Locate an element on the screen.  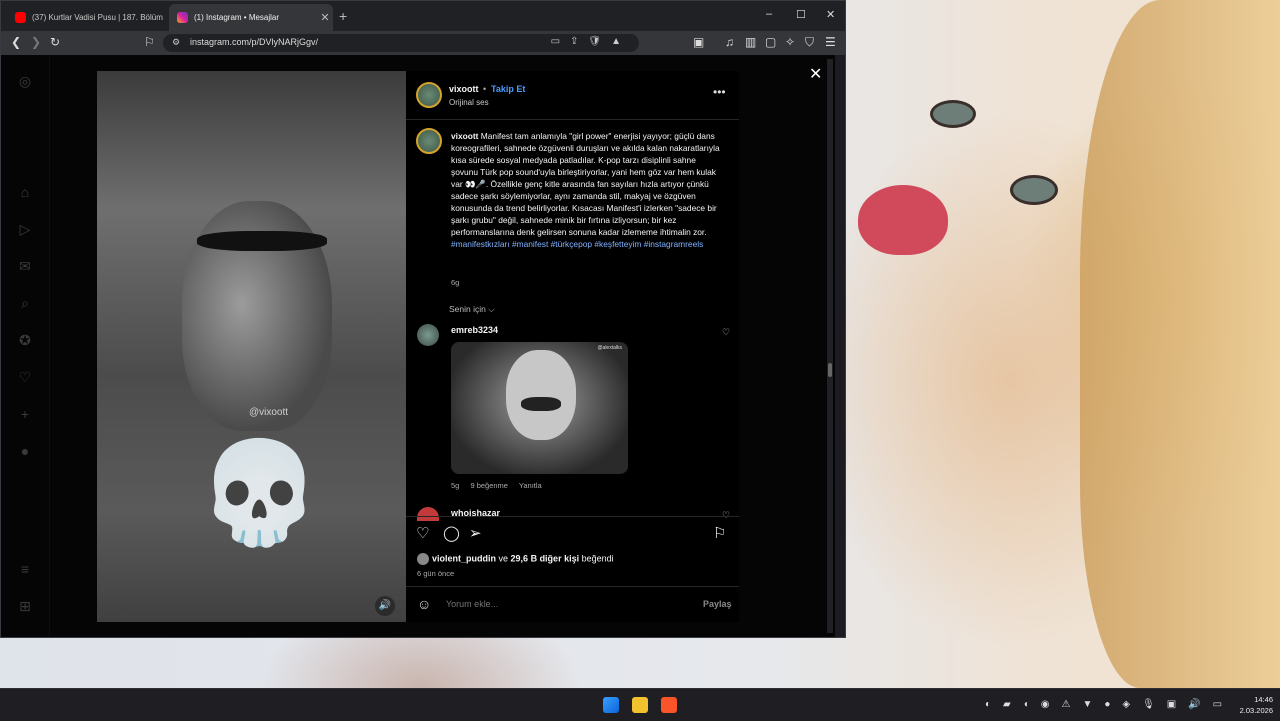
skull-emoji-overlay: 💀 is located at coordinates (259, 493).